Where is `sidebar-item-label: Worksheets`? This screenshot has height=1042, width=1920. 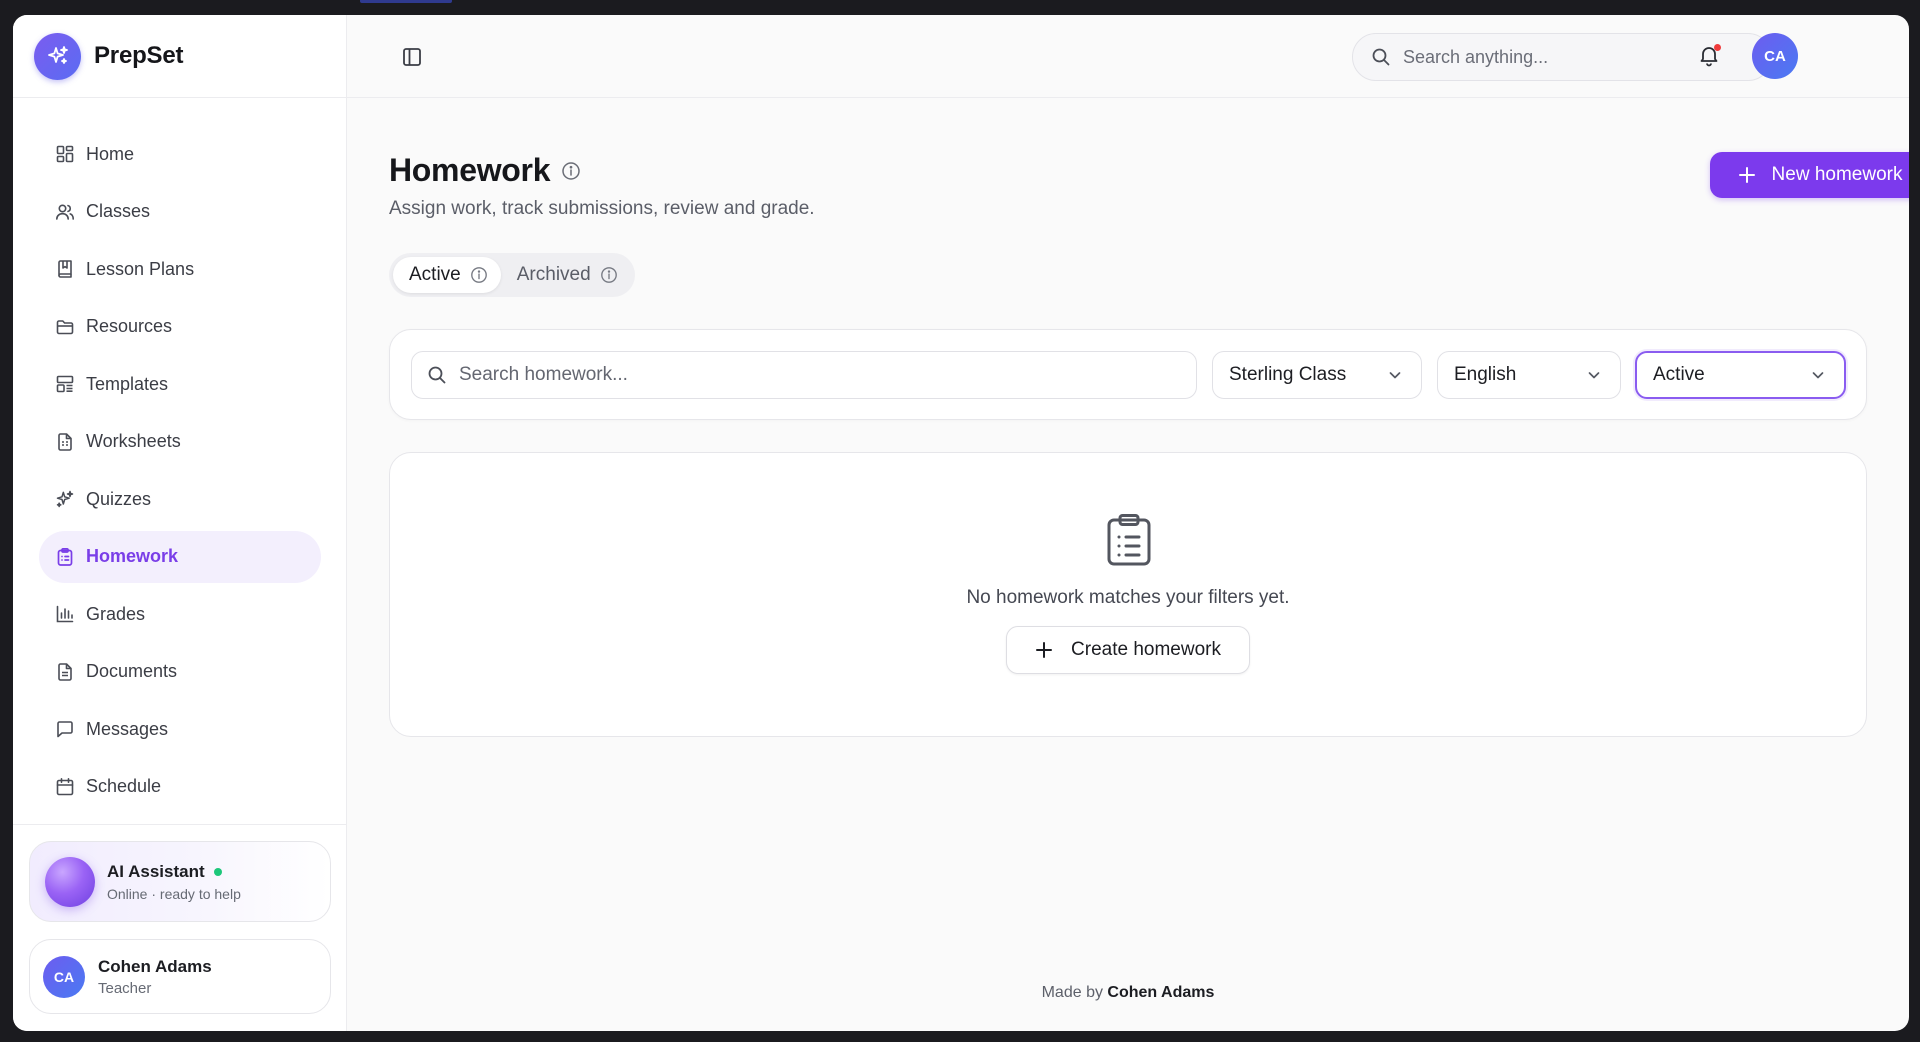 sidebar-item-label: Worksheets is located at coordinates (133, 441).